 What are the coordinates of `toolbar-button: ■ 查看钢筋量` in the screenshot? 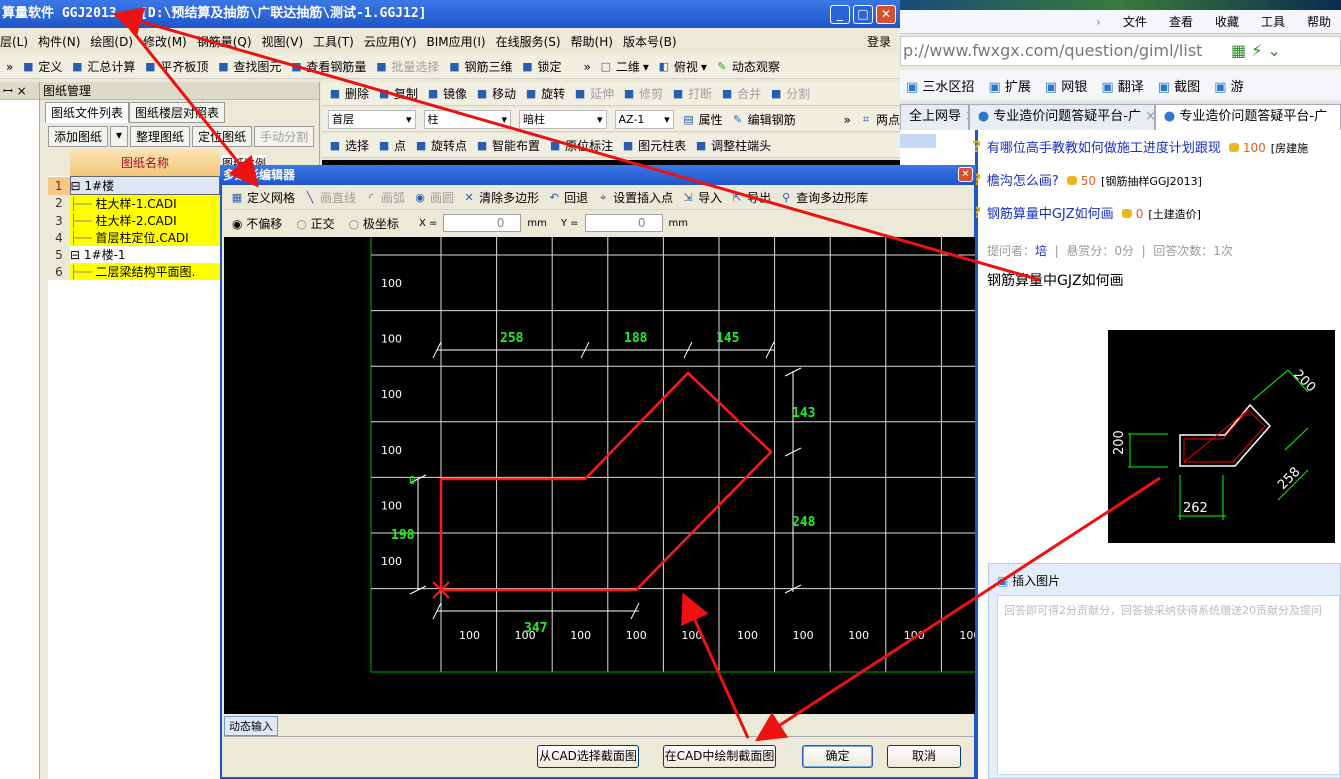 It's located at (327, 66).